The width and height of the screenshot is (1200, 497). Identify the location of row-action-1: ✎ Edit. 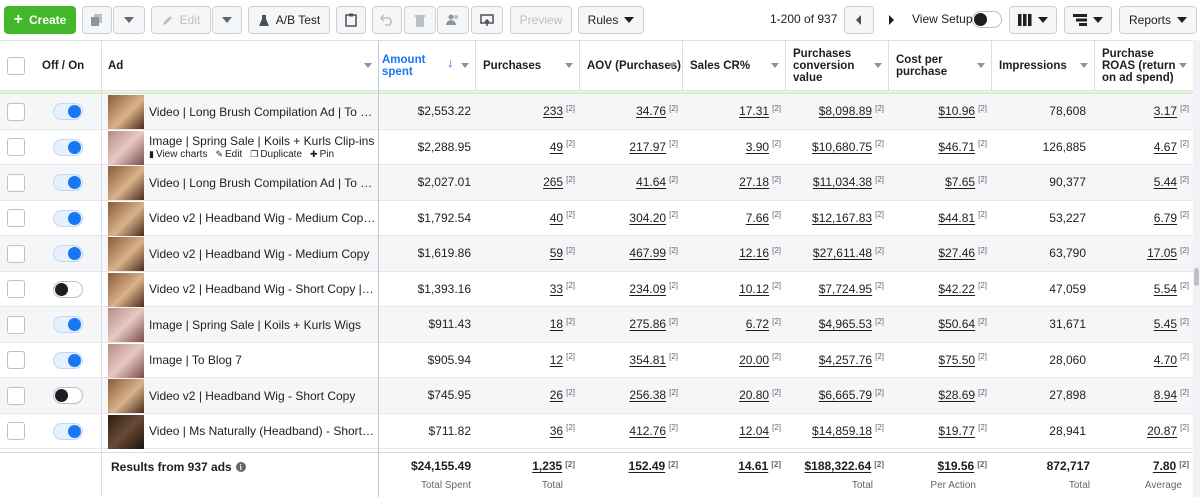
(228, 154).